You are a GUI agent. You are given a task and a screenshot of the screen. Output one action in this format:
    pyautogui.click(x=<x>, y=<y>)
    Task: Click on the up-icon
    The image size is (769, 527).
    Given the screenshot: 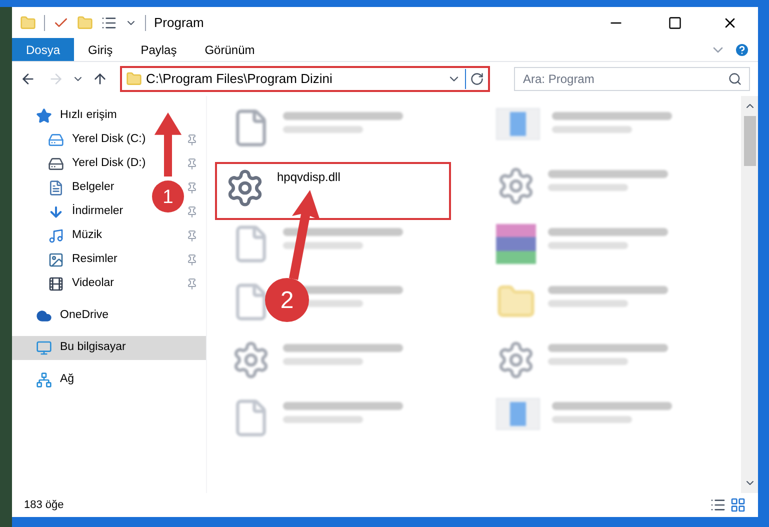 What is the action you would take?
    pyautogui.click(x=100, y=79)
    